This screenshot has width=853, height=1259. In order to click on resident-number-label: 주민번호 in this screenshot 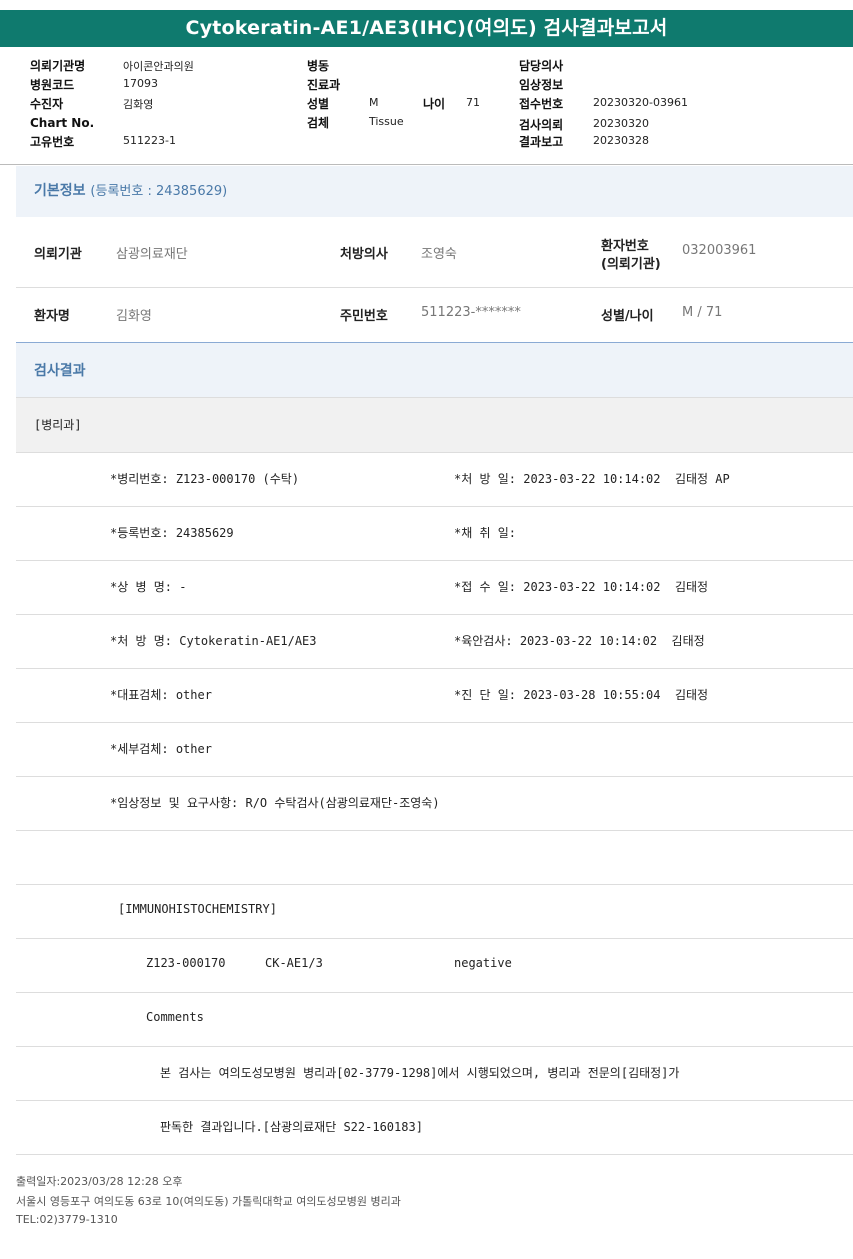, I will do `click(364, 316)`.